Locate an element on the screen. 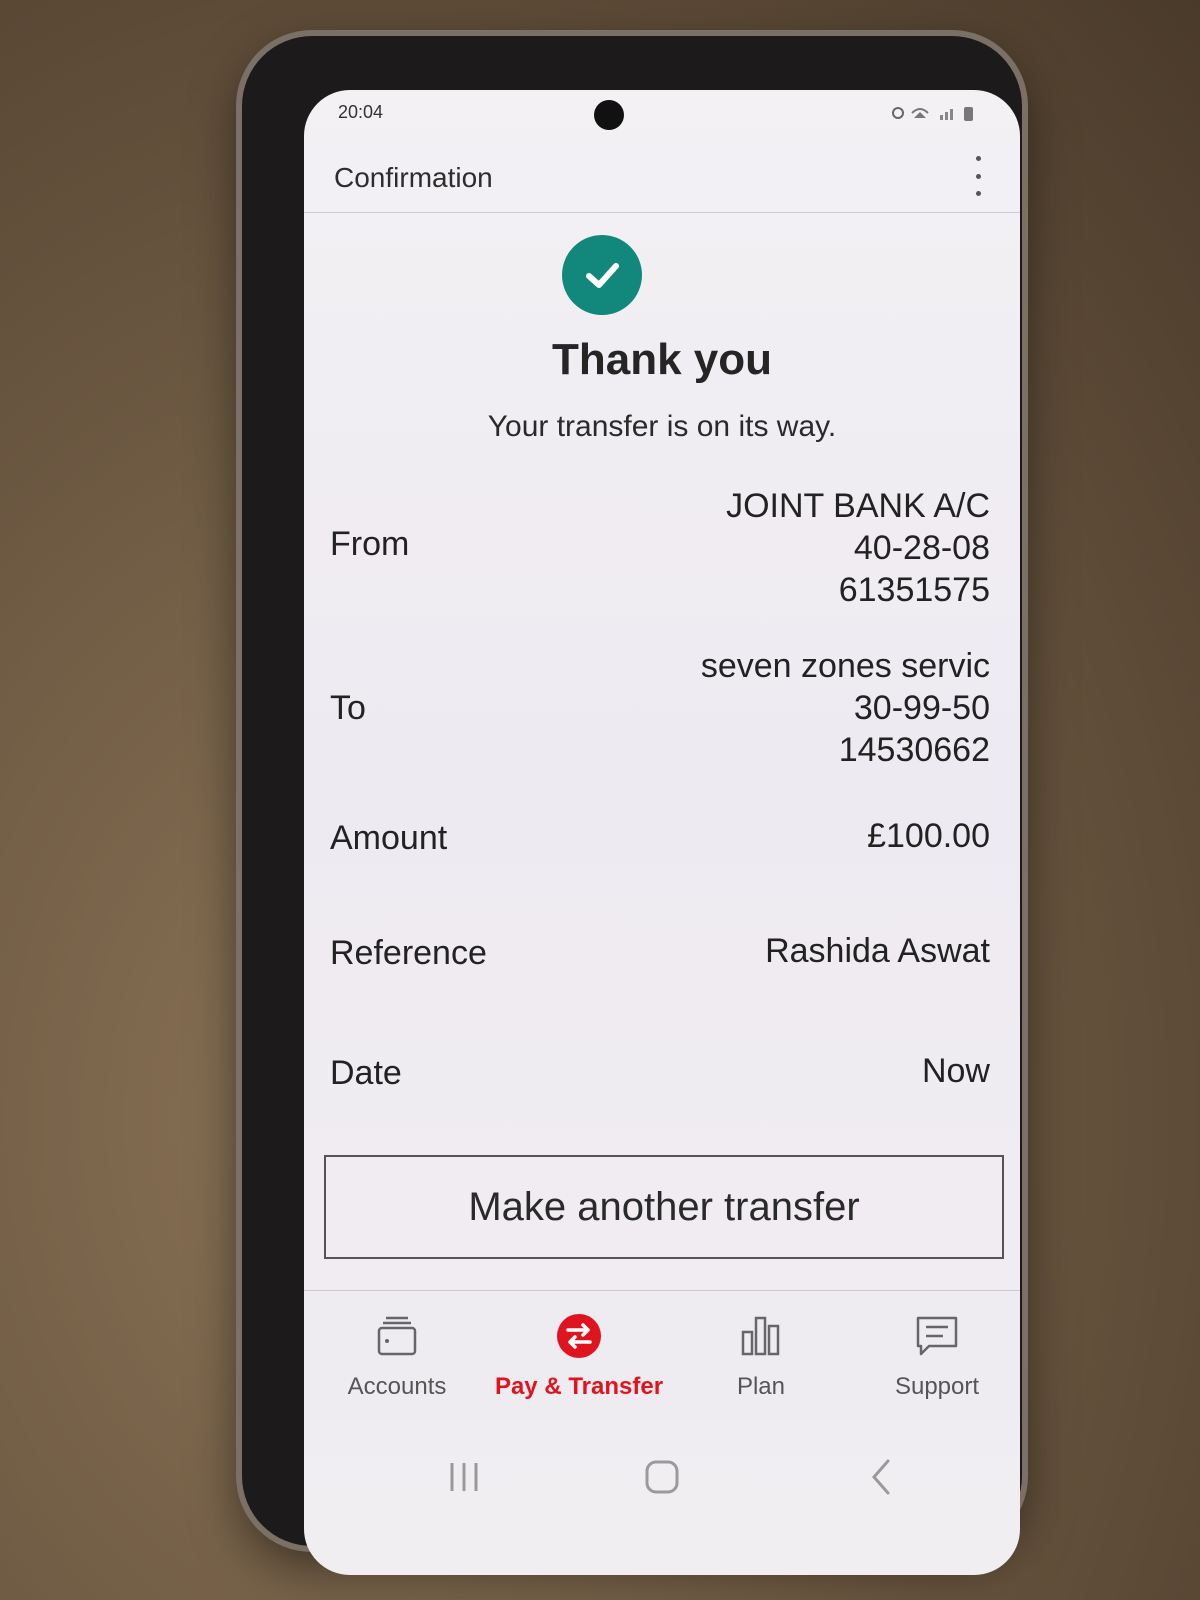 Image resolution: width=1200 pixels, height=1600 pixels. nav-item-plan: Plan is located at coordinates (761, 1353).